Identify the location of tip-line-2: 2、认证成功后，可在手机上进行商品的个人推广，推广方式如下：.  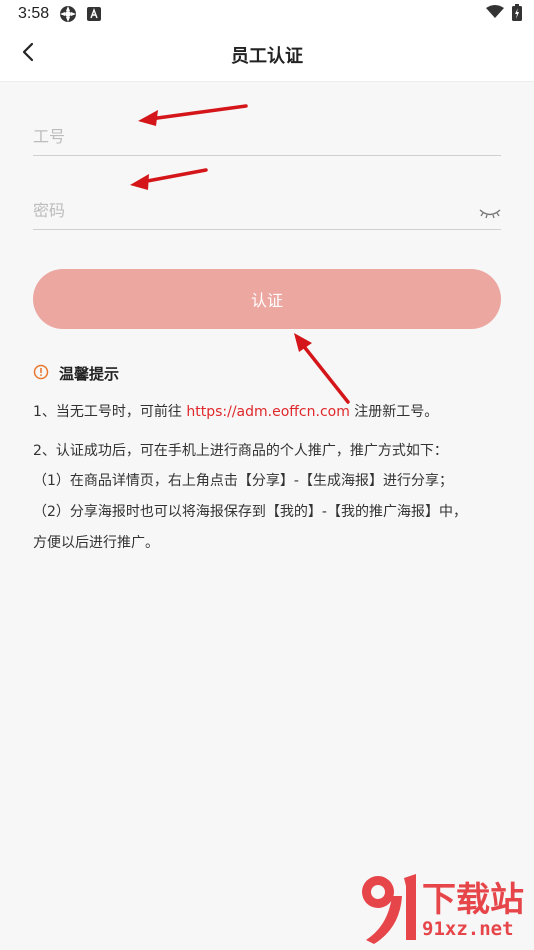
(240, 451).